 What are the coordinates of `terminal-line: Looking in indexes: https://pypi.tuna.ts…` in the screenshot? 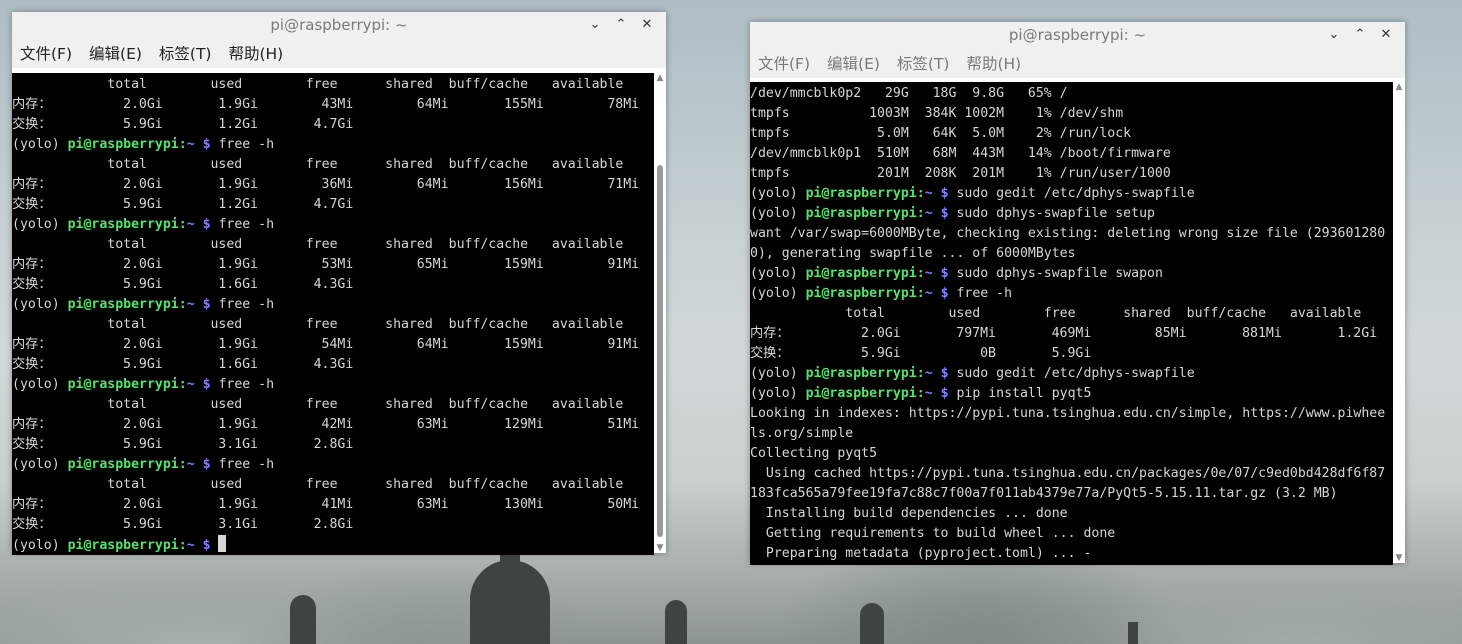 It's located at (1071, 414).